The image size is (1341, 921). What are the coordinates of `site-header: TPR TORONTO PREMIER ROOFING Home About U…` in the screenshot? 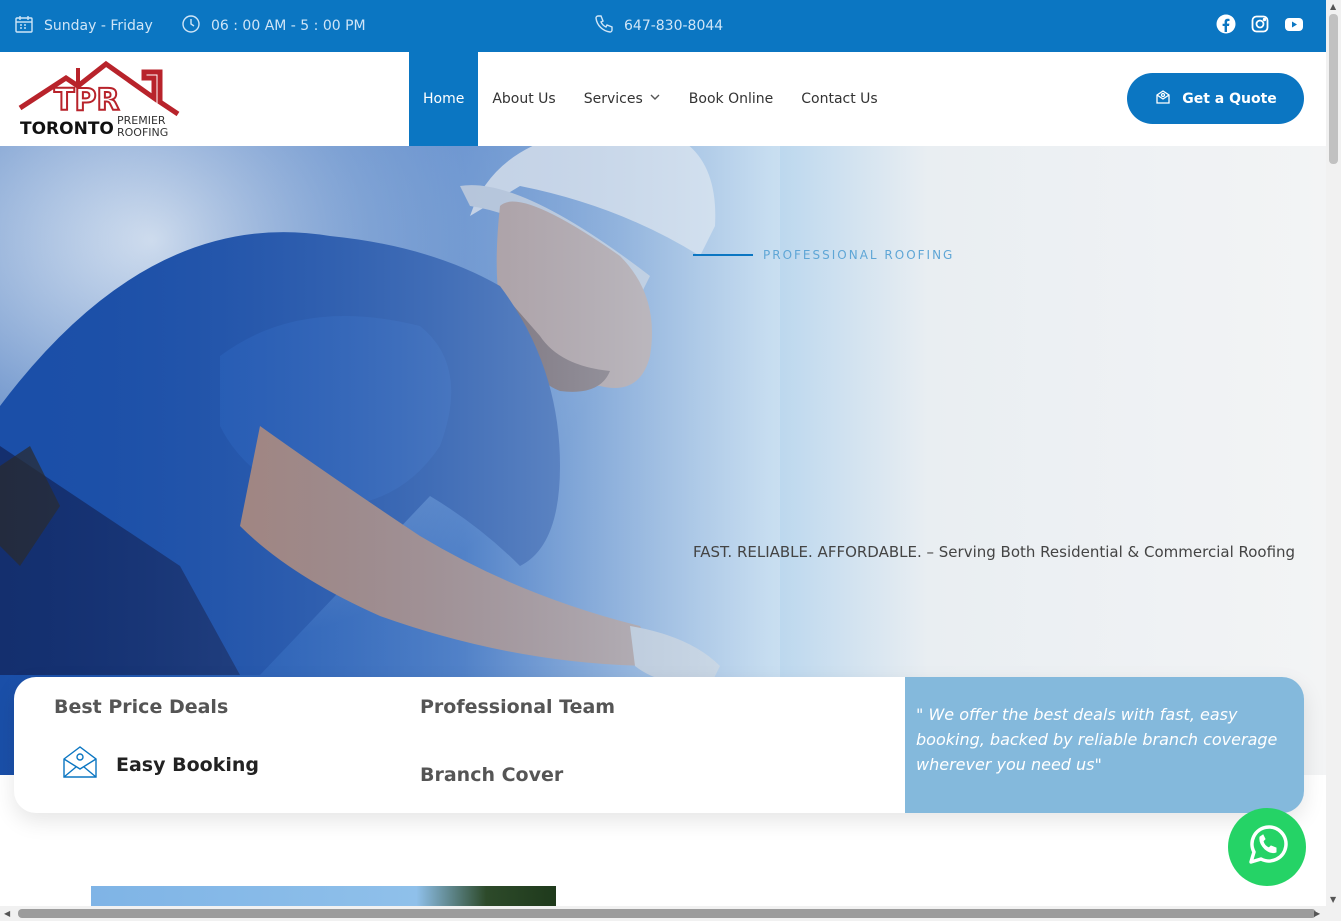 It's located at (663, 99).